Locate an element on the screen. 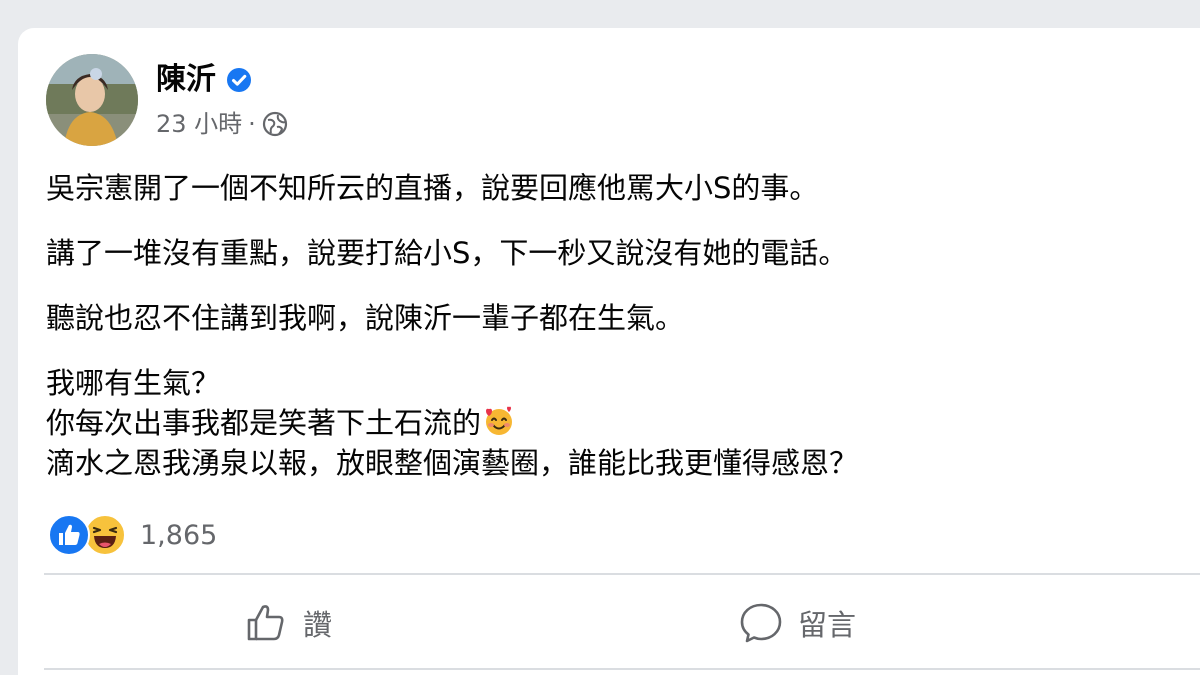 This screenshot has width=1200, height=675. post-line: 滴水之恩我湧泉以報，放眼整個演藝圈，誰能比我更懂得感恩？ is located at coordinates (452, 463).